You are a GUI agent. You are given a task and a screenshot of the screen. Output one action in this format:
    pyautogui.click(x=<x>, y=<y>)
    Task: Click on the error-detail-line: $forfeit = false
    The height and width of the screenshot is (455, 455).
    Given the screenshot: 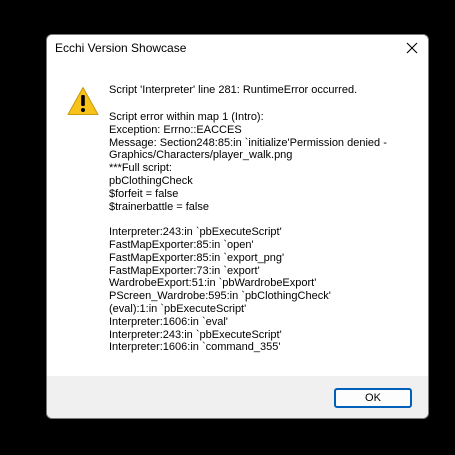 What is the action you would take?
    pyautogui.click(x=144, y=193)
    